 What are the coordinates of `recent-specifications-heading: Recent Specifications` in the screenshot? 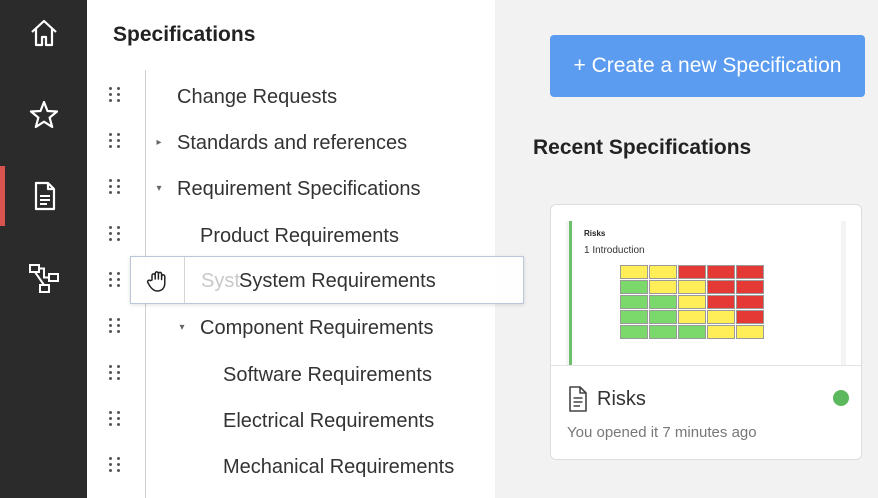 It's located at (642, 147).